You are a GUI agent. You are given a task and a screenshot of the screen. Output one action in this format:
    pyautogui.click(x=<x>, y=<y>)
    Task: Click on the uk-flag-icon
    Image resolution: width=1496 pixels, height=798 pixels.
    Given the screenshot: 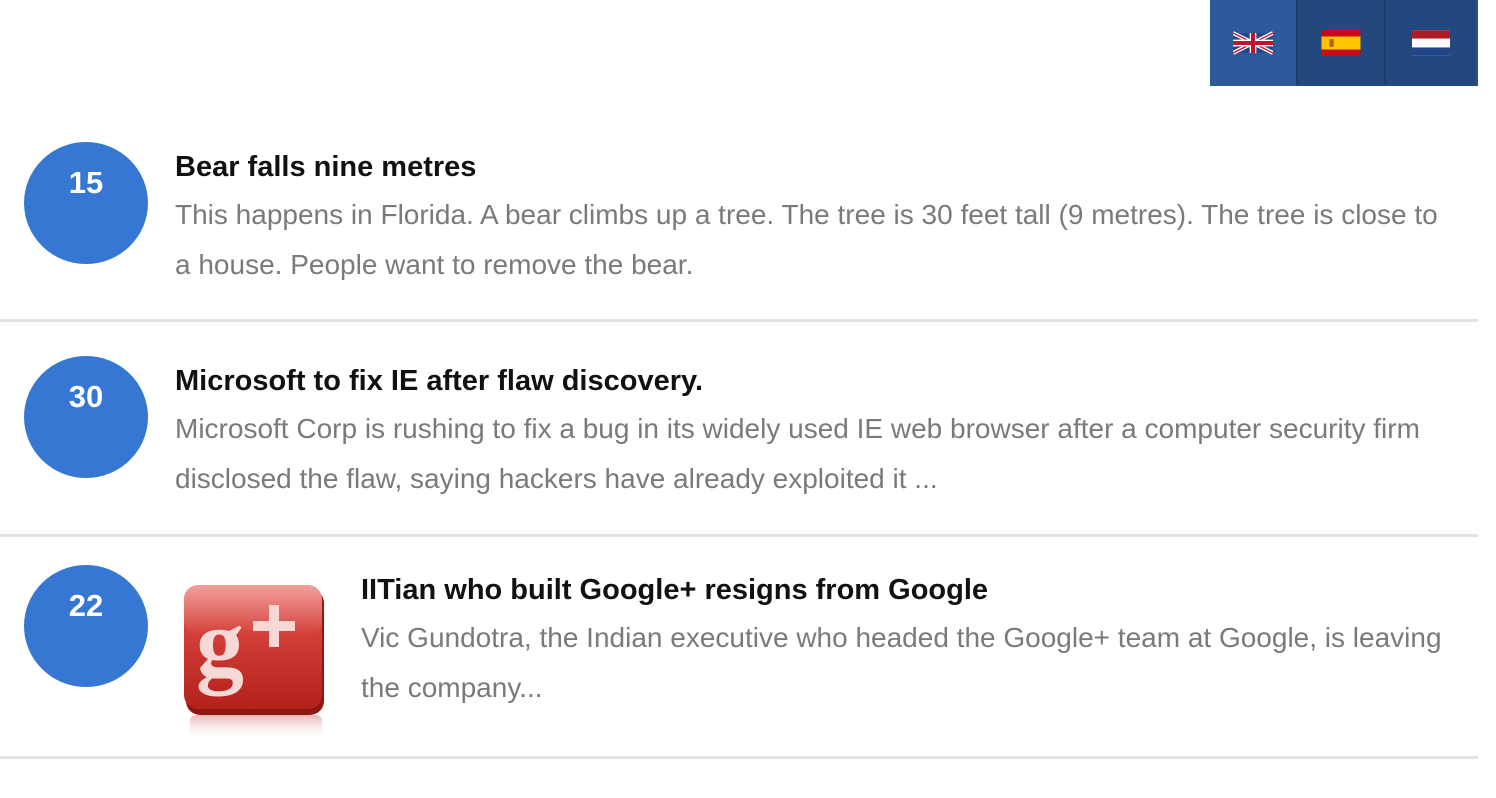 What is the action you would take?
    pyautogui.click(x=1253, y=43)
    